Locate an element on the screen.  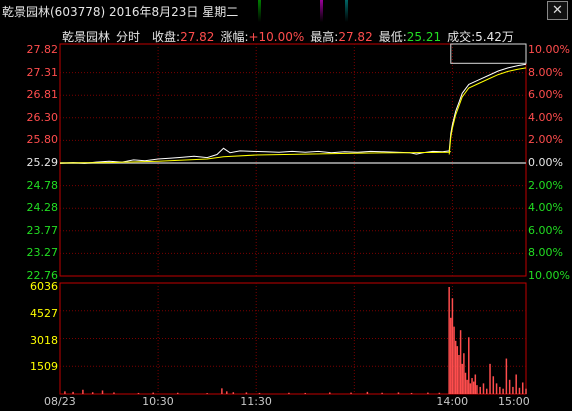
volume-tick-label: 1509 is located at coordinates (44, 367).